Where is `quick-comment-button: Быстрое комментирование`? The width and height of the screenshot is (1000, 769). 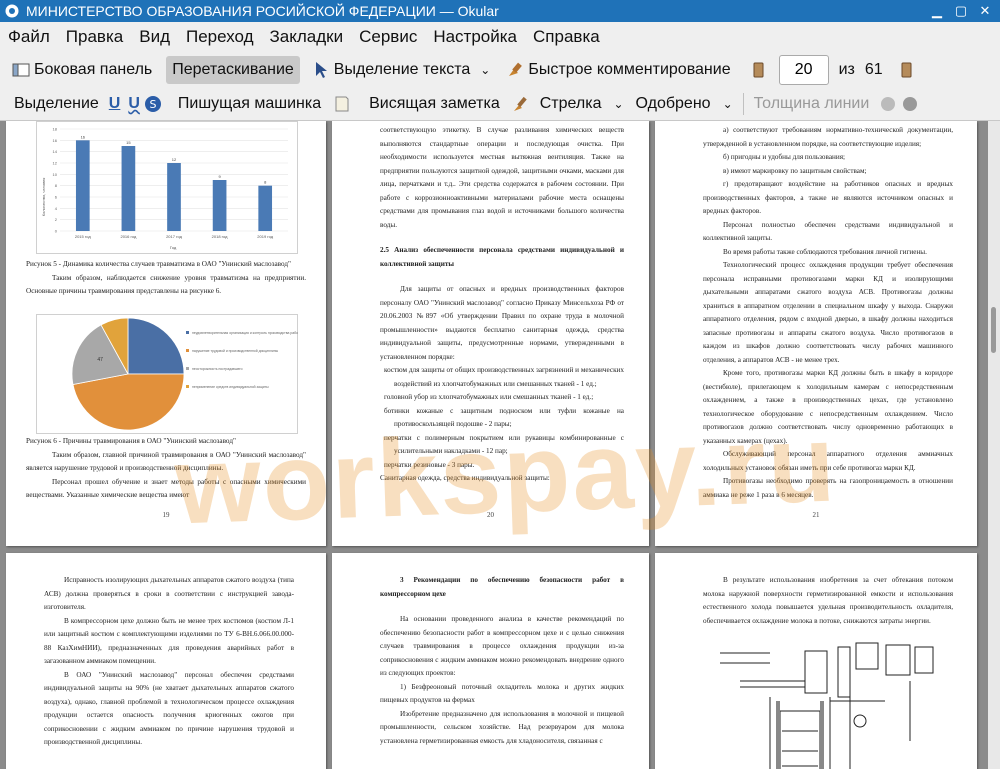
quick-comment-button: Быстрое комментирование is located at coordinates (618, 70).